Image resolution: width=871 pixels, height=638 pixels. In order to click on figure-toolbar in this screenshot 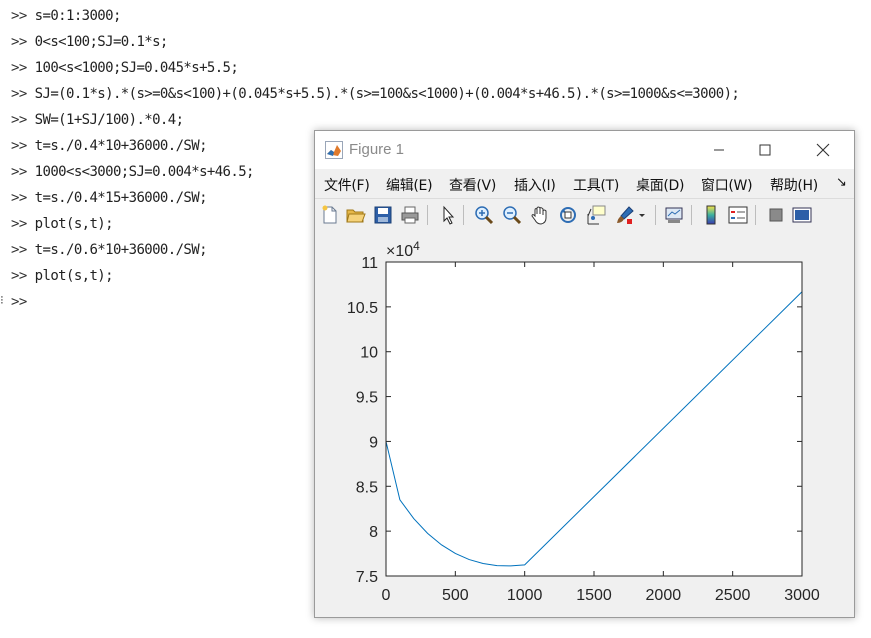, I will do `click(584, 215)`.